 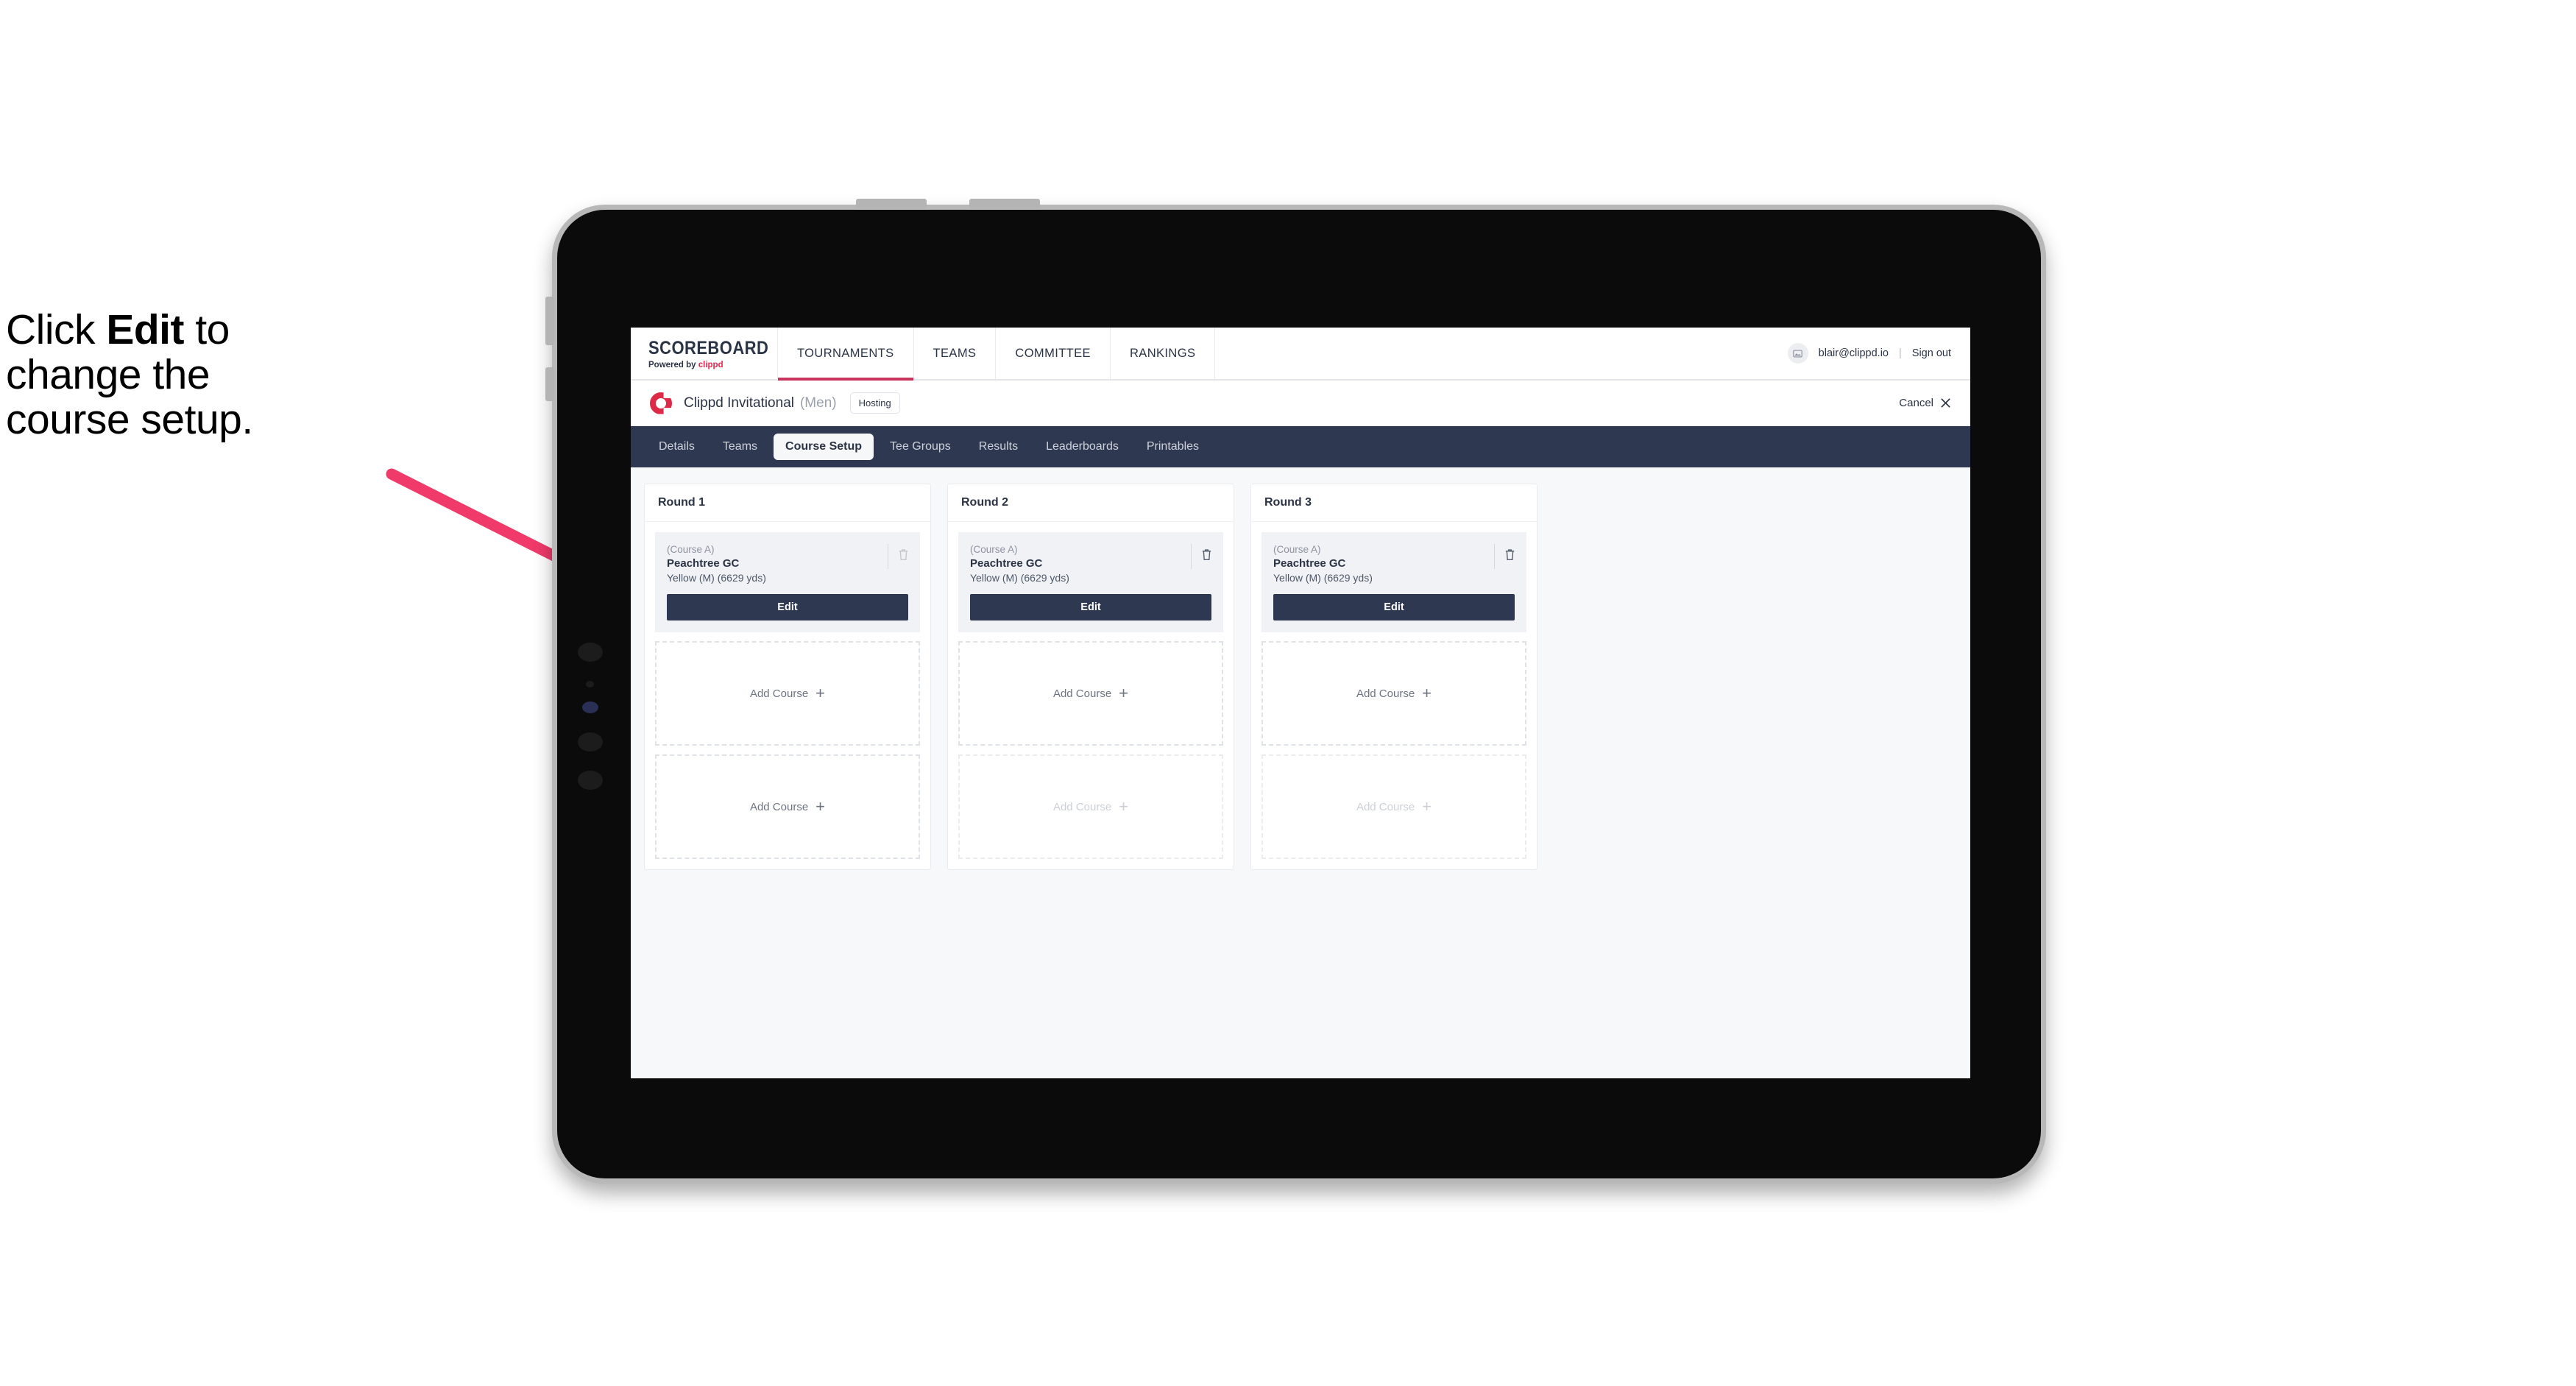 I want to click on tab-leaderboards: Leaderboards, so click(x=1082, y=447).